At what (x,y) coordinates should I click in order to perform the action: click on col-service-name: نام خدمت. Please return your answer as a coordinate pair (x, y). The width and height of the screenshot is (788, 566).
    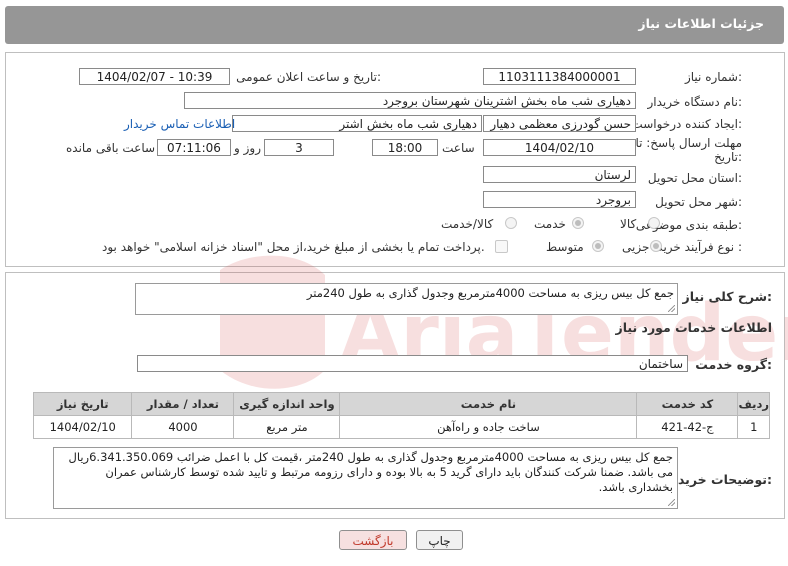
    Looking at the image, I should click on (488, 404).